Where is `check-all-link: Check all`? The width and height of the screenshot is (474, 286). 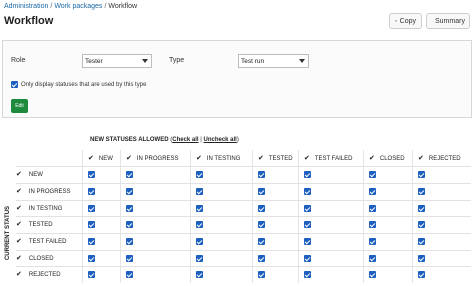 check-all-link: Check all is located at coordinates (185, 140).